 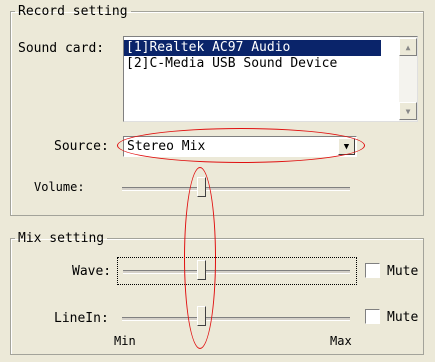 I want to click on wave-track, so click(x=236, y=272).